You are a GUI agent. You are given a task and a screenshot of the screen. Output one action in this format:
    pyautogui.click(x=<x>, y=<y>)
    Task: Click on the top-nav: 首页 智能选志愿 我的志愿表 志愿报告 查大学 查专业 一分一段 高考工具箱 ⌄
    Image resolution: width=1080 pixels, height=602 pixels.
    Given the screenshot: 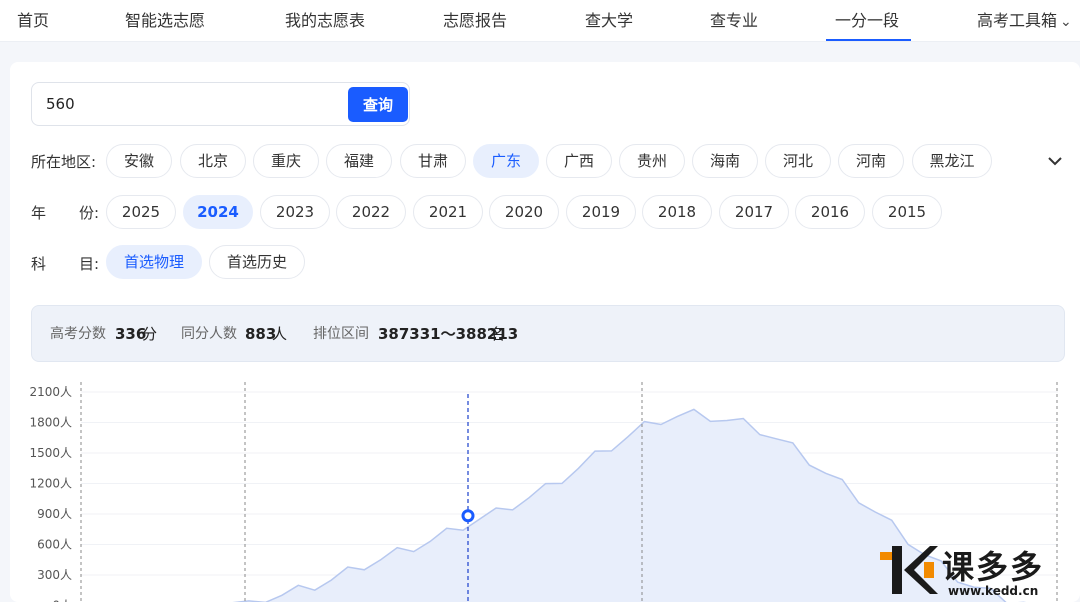 What is the action you would take?
    pyautogui.click(x=540, y=21)
    